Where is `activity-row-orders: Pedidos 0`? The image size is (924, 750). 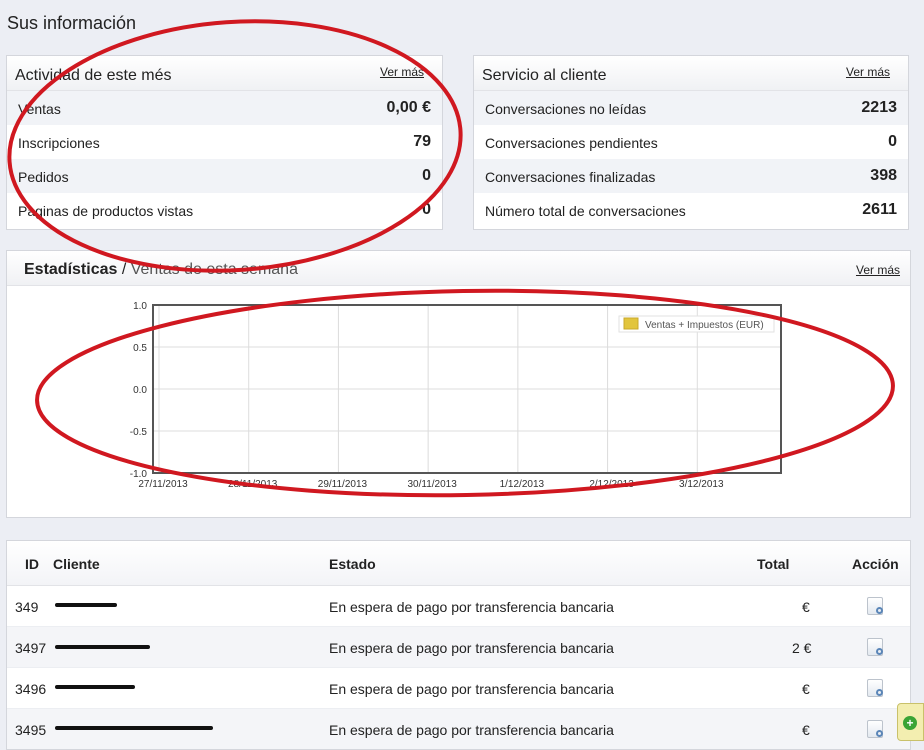 activity-row-orders: Pedidos 0 is located at coordinates (224, 176).